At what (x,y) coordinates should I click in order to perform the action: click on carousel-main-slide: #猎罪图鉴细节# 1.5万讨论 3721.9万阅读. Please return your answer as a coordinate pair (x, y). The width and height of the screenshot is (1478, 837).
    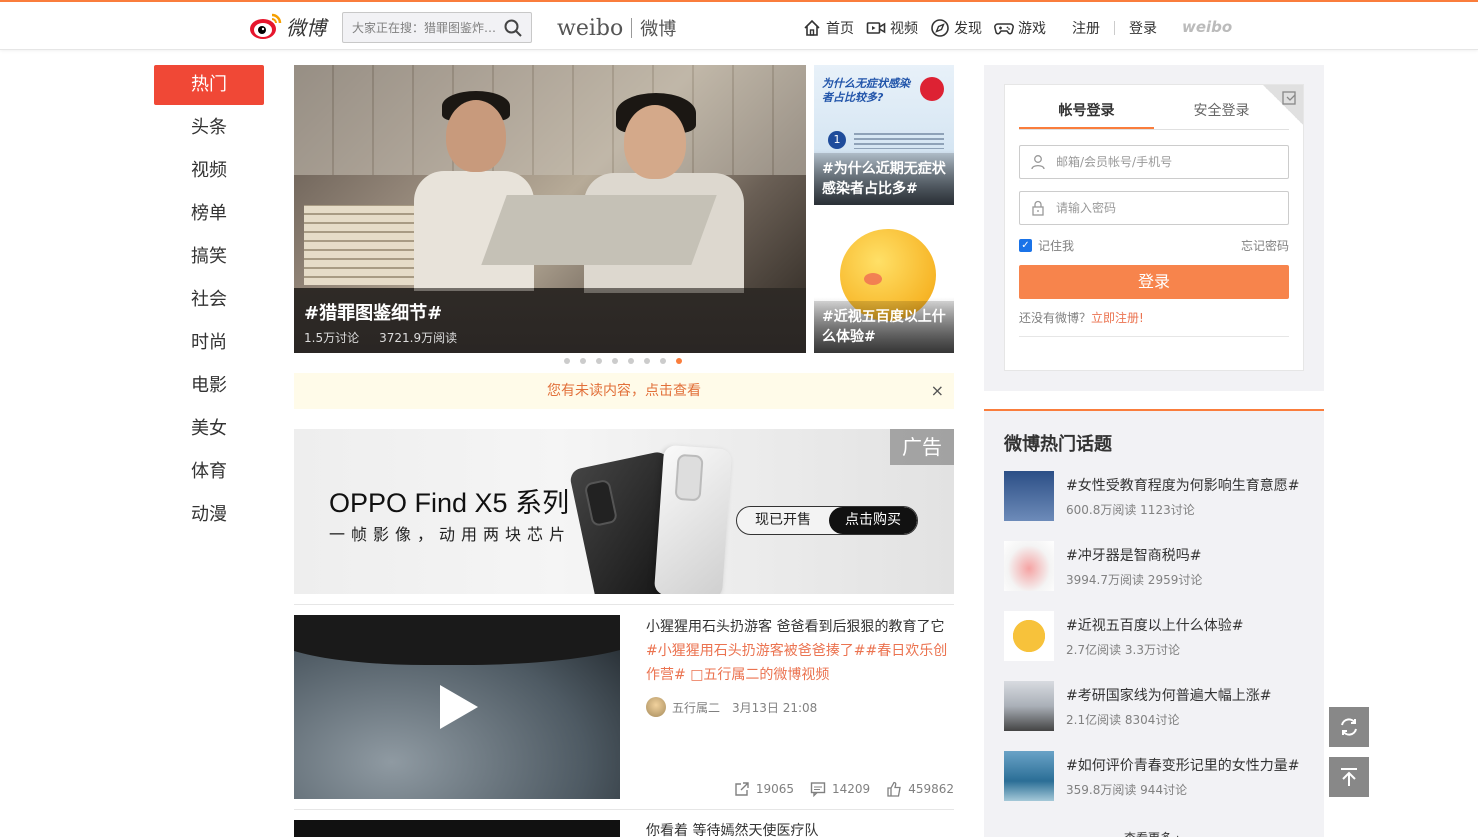
    Looking at the image, I should click on (550, 209).